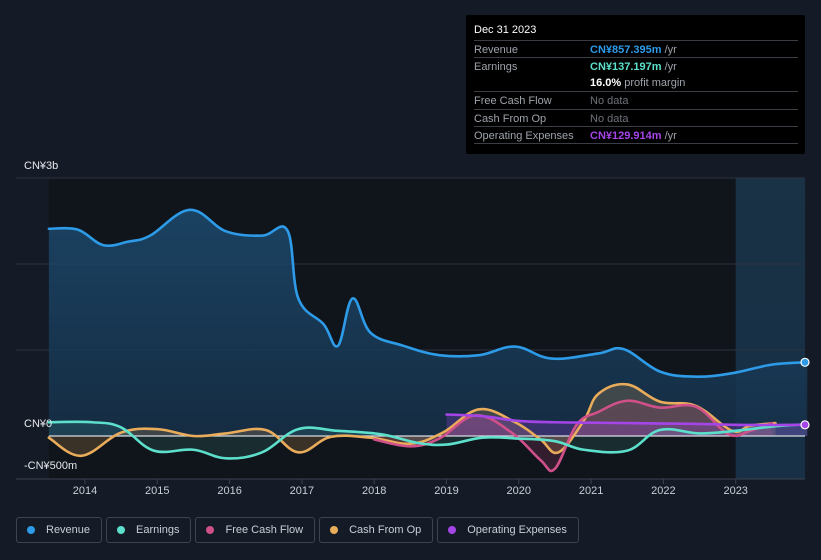 This screenshot has width=821, height=560. I want to click on tooltip-row-fcf: Free Cash Flow No data, so click(636, 100).